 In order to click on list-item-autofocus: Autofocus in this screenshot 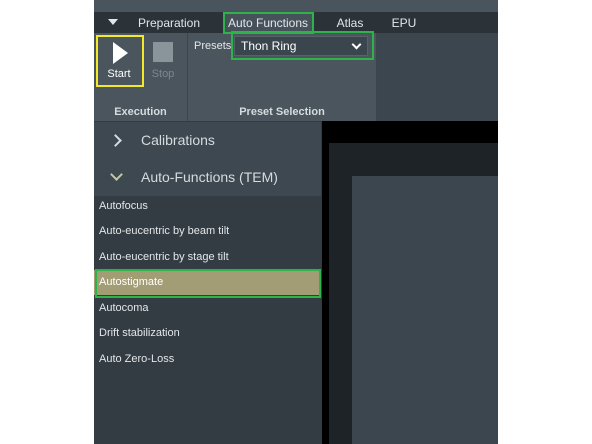, I will do `click(207, 206)`.